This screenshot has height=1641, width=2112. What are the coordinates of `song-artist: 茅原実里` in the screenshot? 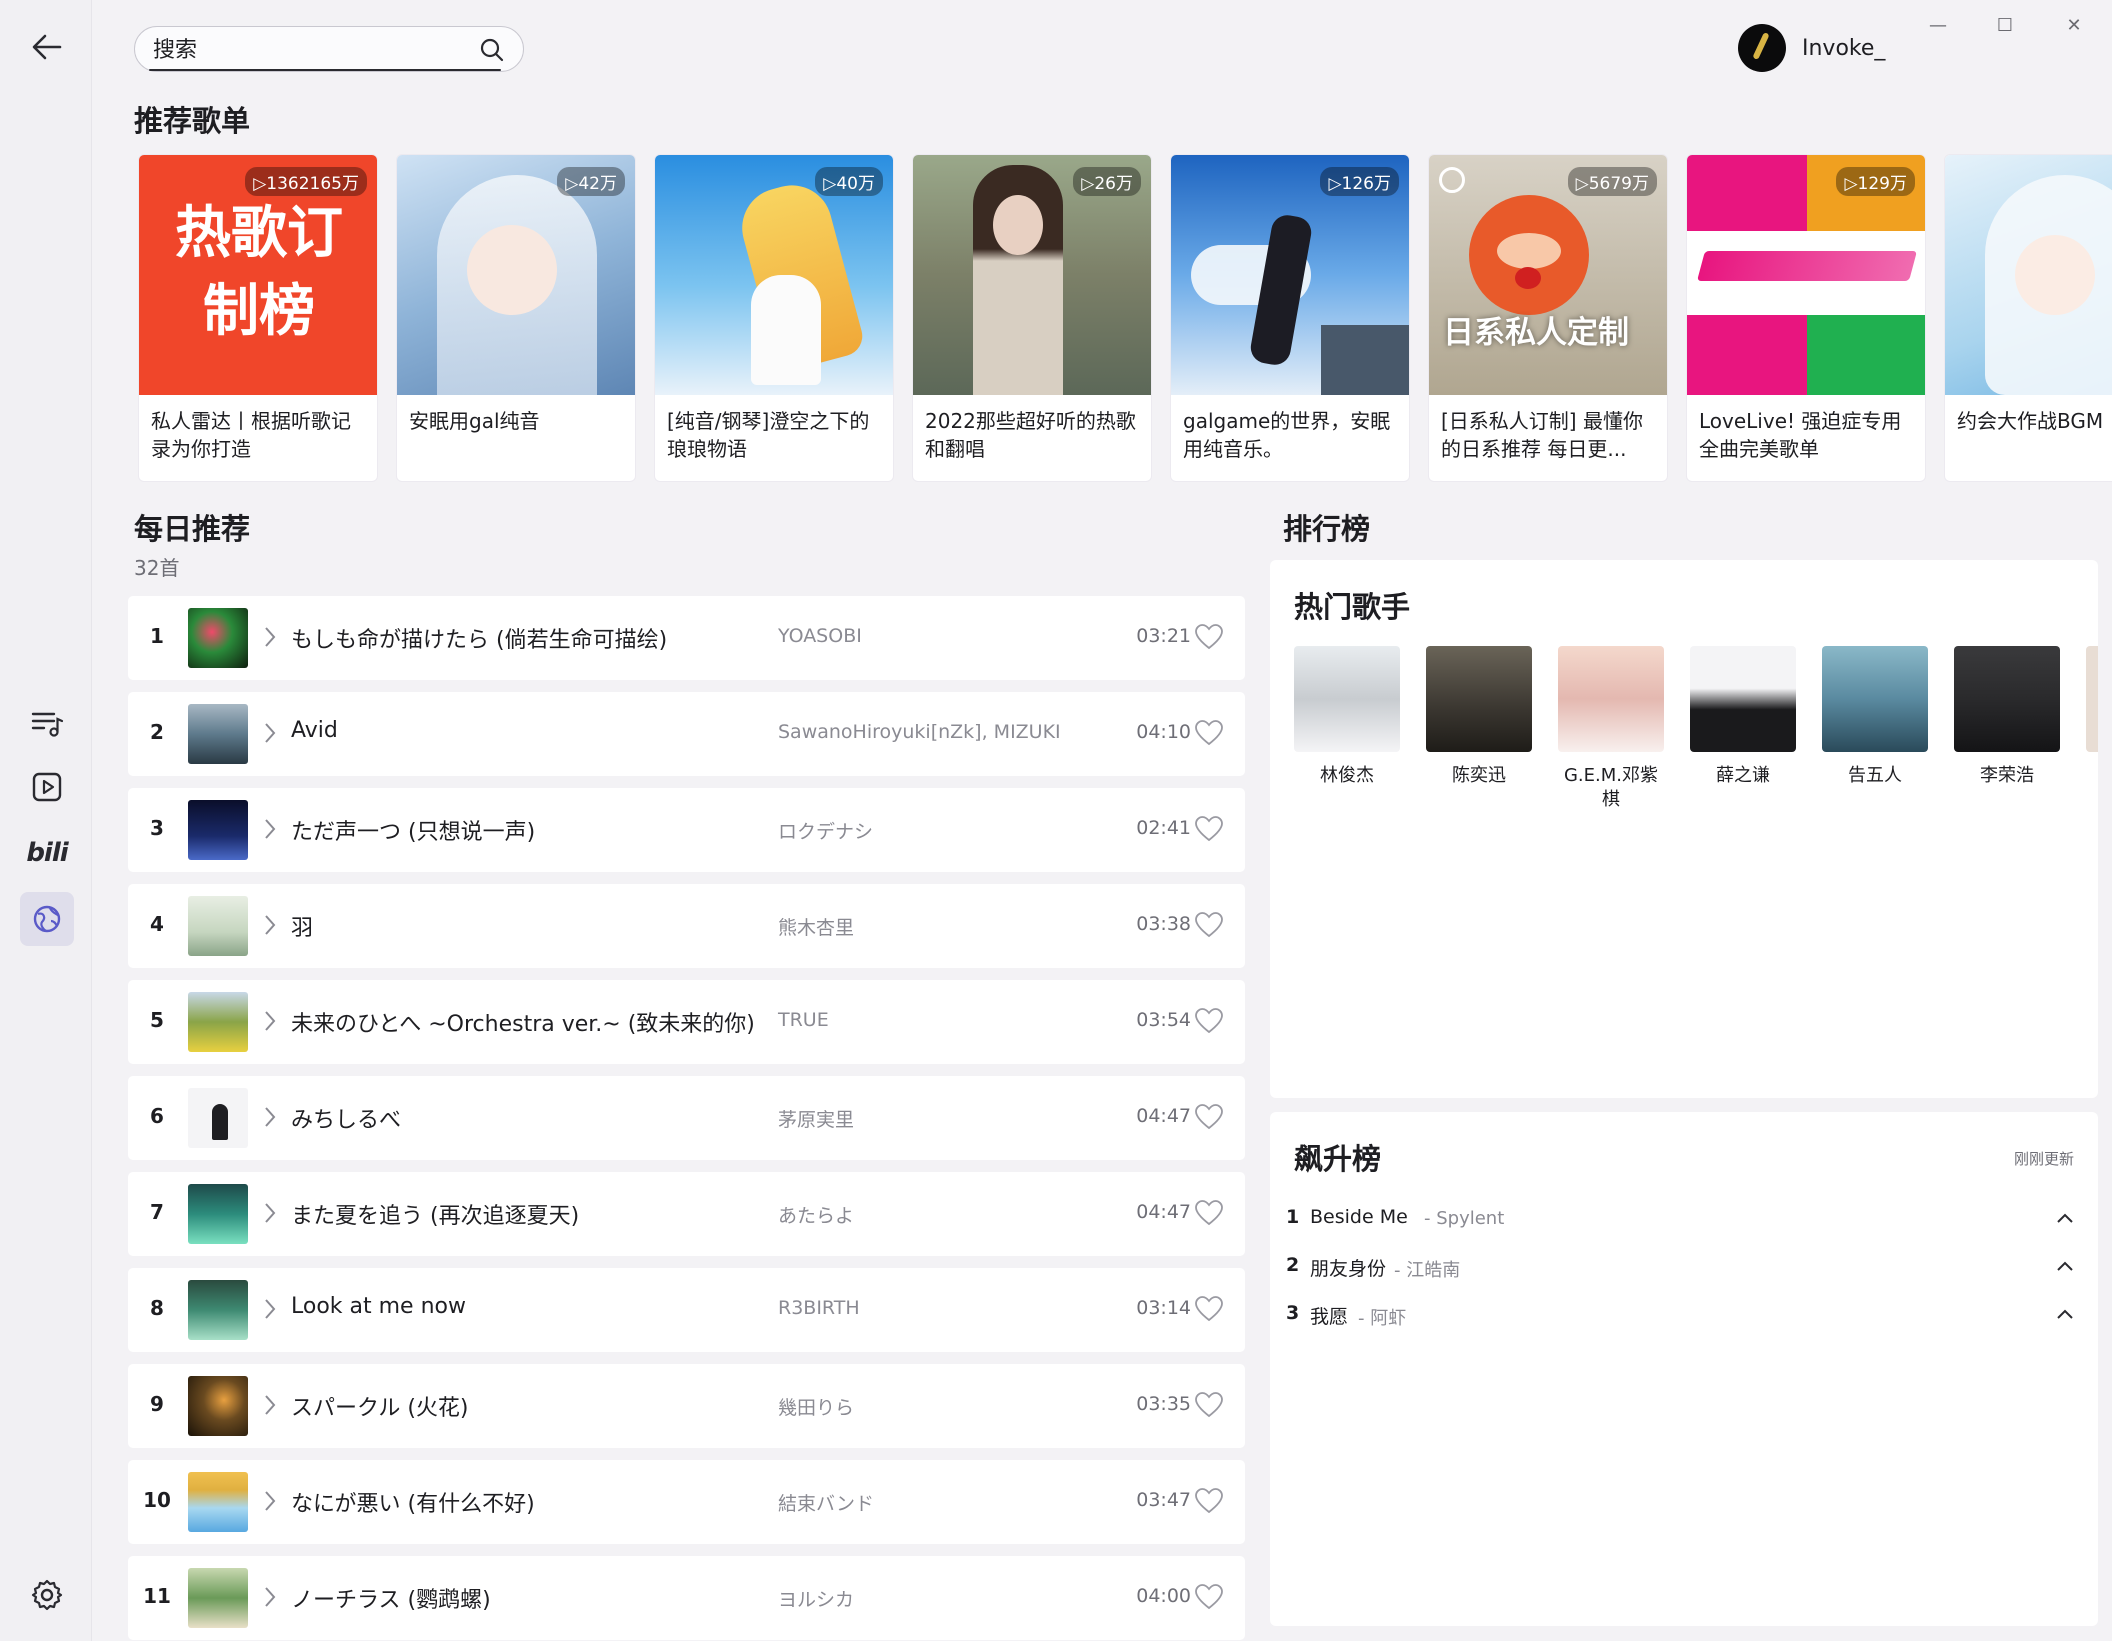 It's located at (816, 1118).